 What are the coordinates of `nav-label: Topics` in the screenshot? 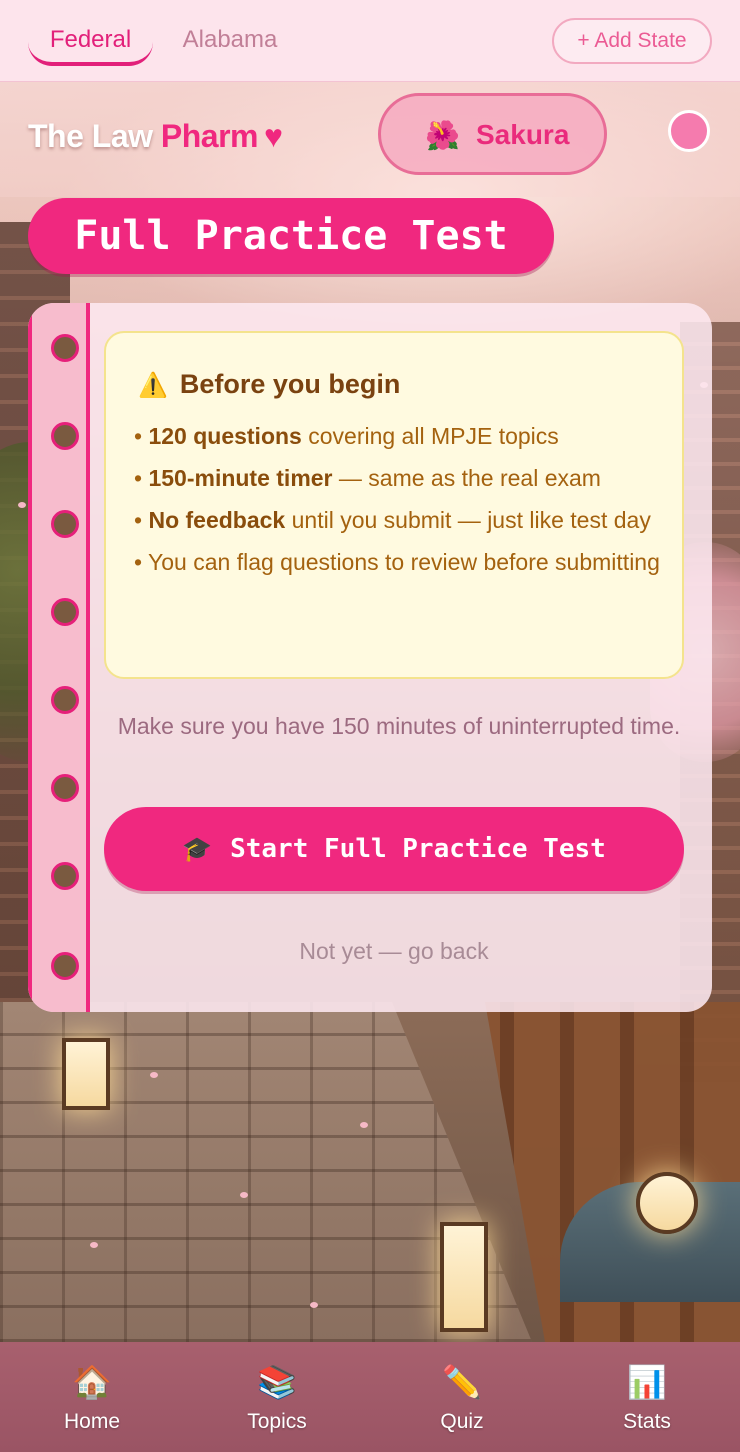 It's located at (277, 1421).